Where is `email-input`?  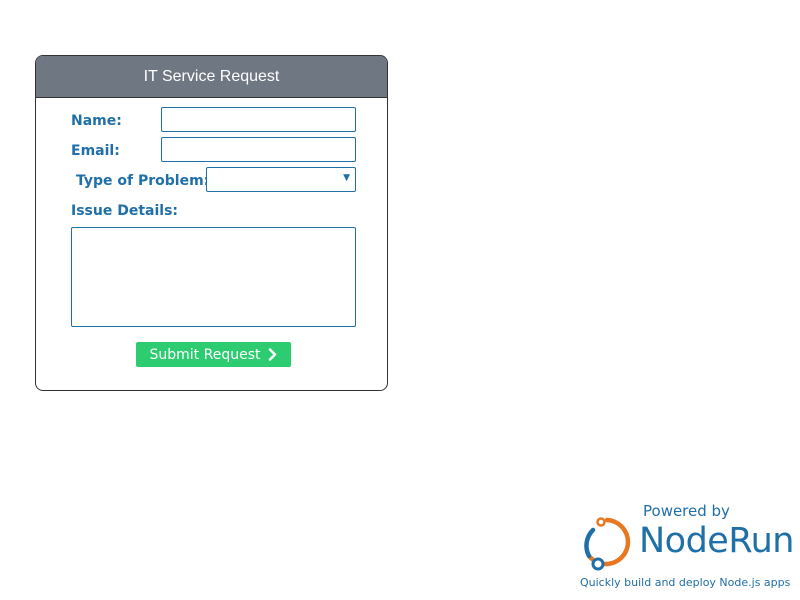 email-input is located at coordinates (258, 149).